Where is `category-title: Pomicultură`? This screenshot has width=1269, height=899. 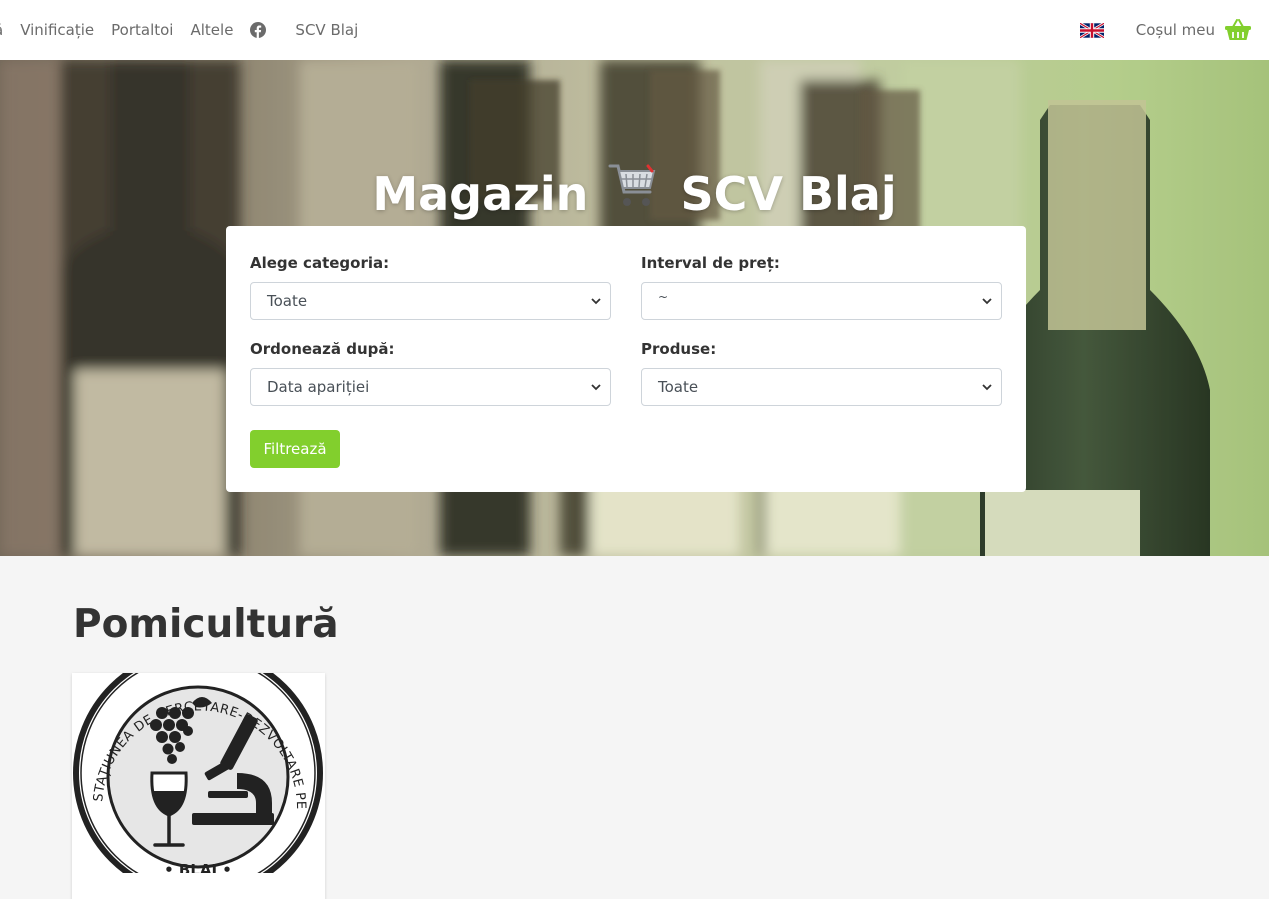 category-title: Pomicultură is located at coordinates (206, 624).